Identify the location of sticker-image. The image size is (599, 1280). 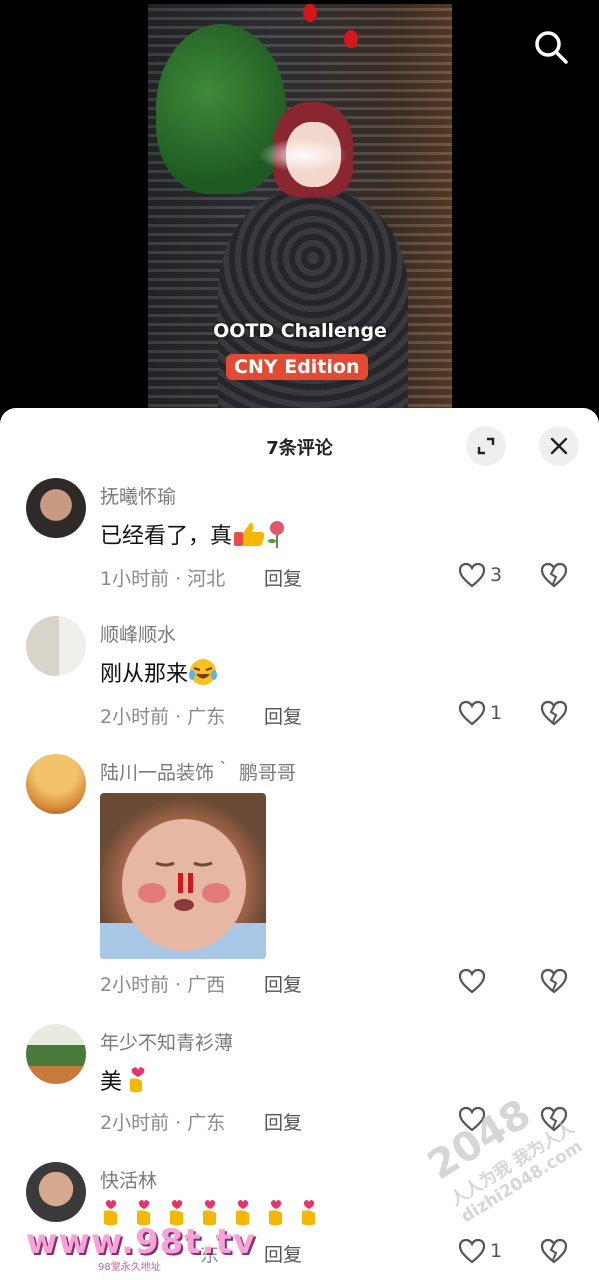
(183, 876).